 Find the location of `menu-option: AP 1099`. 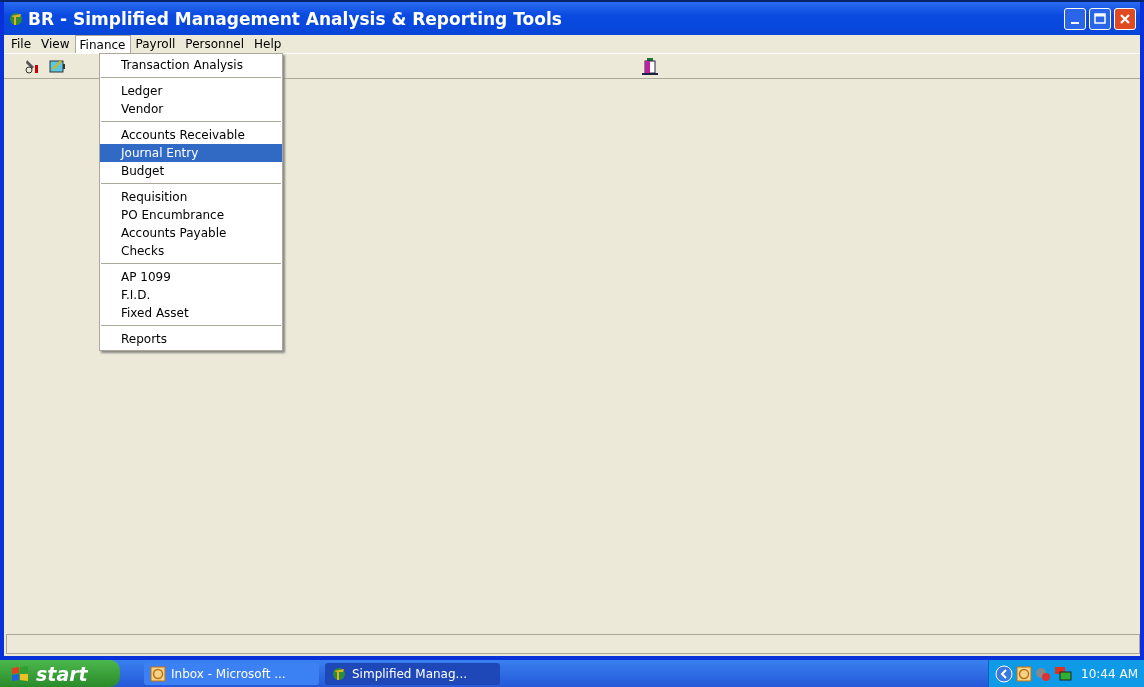

menu-option: AP 1099 is located at coordinates (191, 277).